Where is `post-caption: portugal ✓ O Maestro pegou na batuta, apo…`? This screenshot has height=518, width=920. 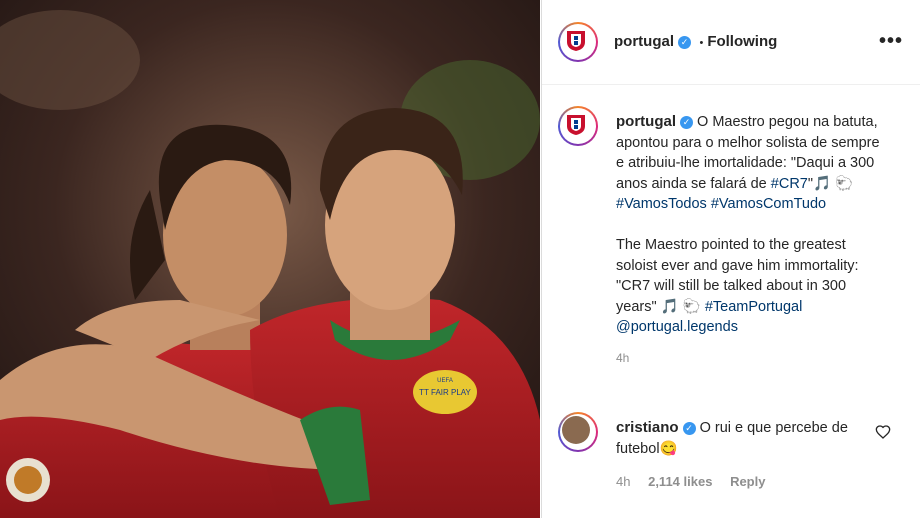 post-caption: portugal ✓ O Maestro pegou na batuta, apo… is located at coordinates (751, 240).